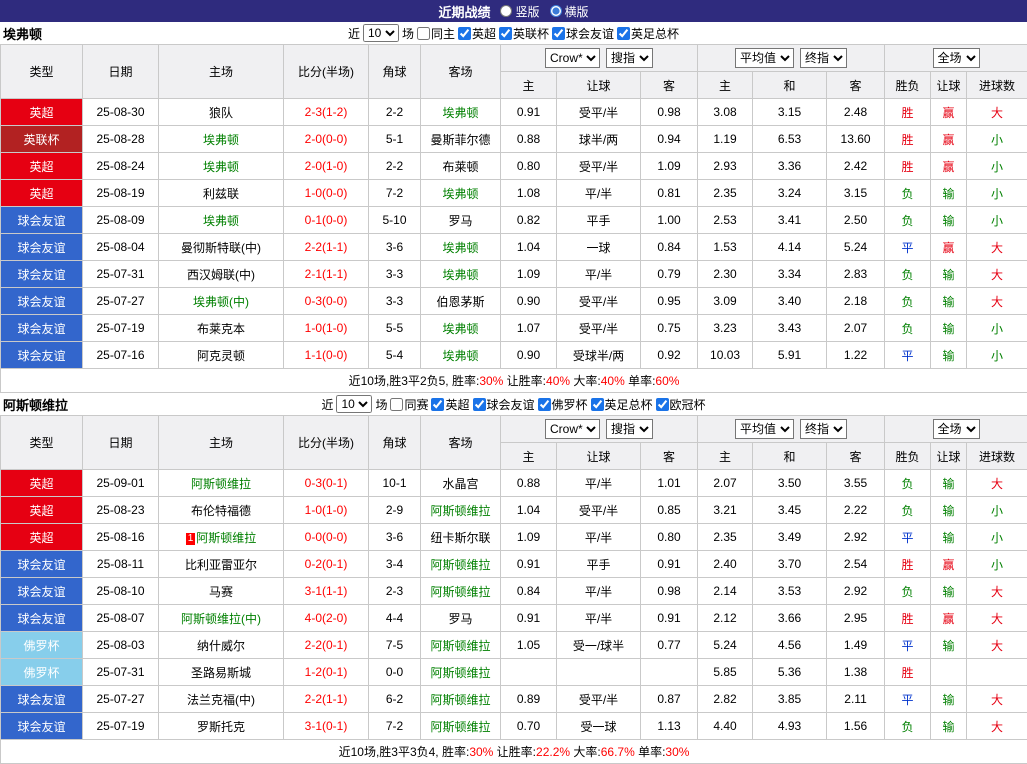 The height and width of the screenshot is (764, 1027). What do you see at coordinates (326, 537) in the screenshot?
I see `score: 0-0(0-0)` at bounding box center [326, 537].